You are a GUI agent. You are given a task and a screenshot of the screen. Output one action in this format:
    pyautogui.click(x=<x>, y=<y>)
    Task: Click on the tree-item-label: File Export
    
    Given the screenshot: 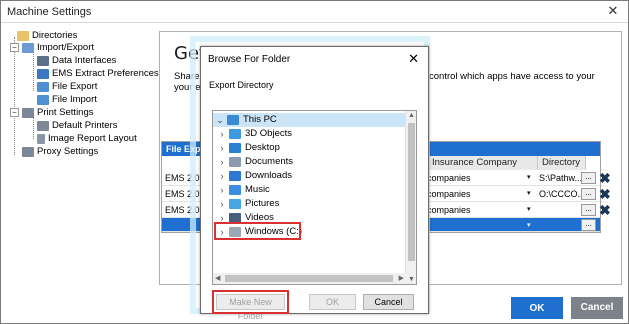 What is the action you would take?
    pyautogui.click(x=75, y=86)
    